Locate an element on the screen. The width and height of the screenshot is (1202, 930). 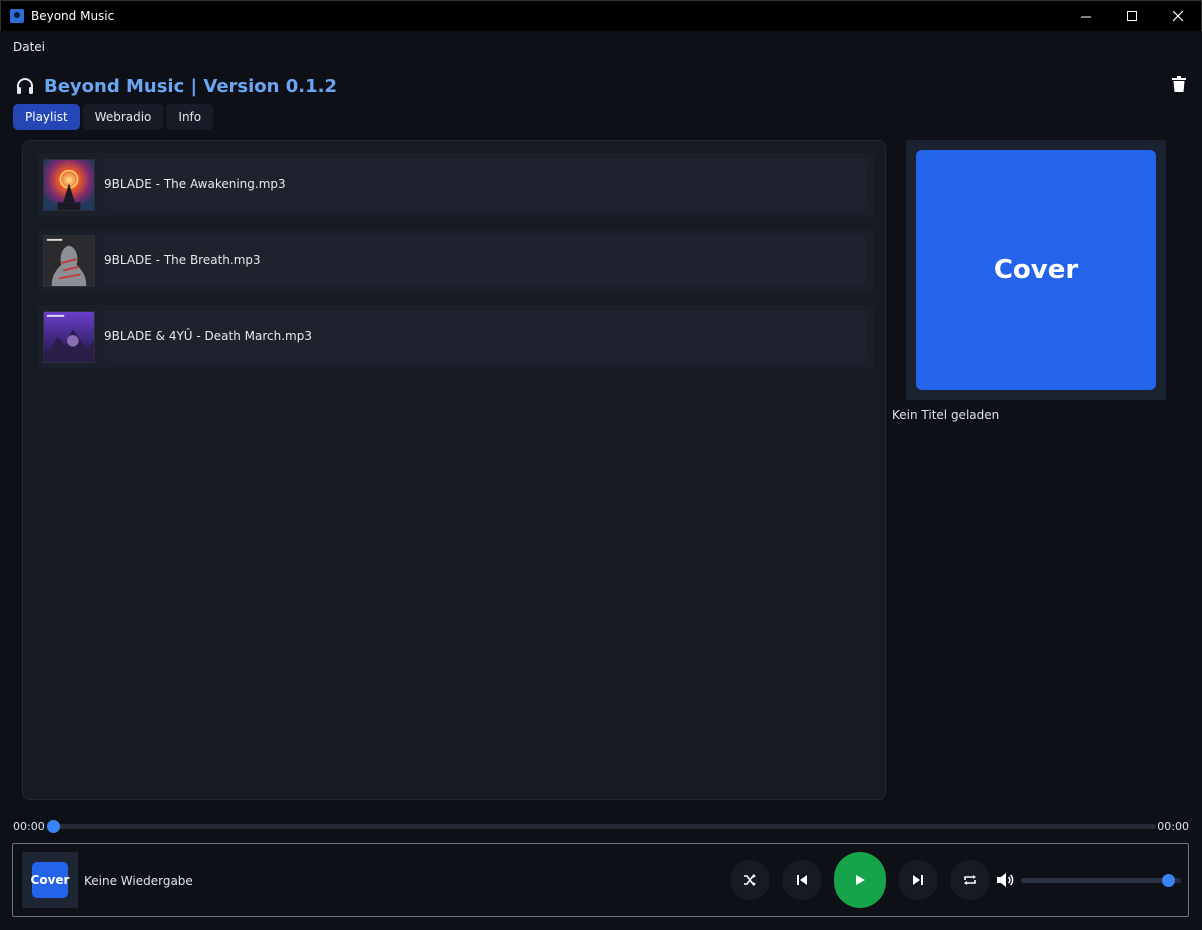
menu-item-datei: Datei is located at coordinates (29, 47).